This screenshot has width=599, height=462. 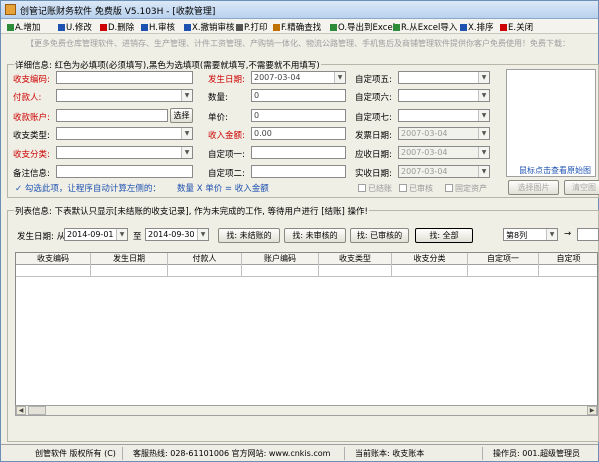 I want to click on column-header-7: 自定项, so click(x=568, y=259).